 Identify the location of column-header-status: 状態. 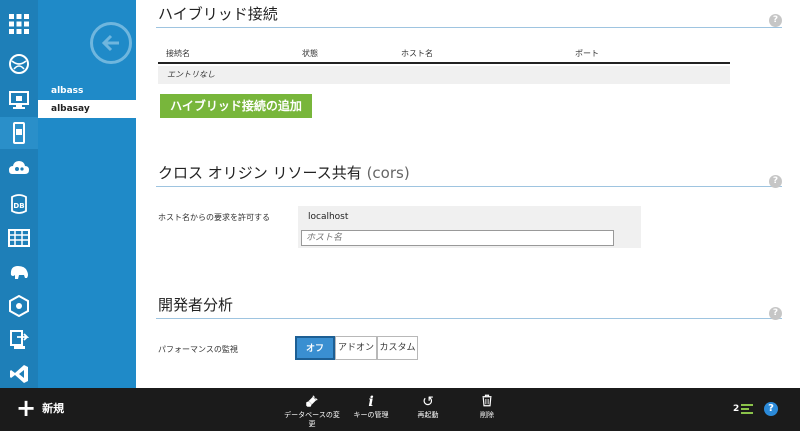
(310, 53).